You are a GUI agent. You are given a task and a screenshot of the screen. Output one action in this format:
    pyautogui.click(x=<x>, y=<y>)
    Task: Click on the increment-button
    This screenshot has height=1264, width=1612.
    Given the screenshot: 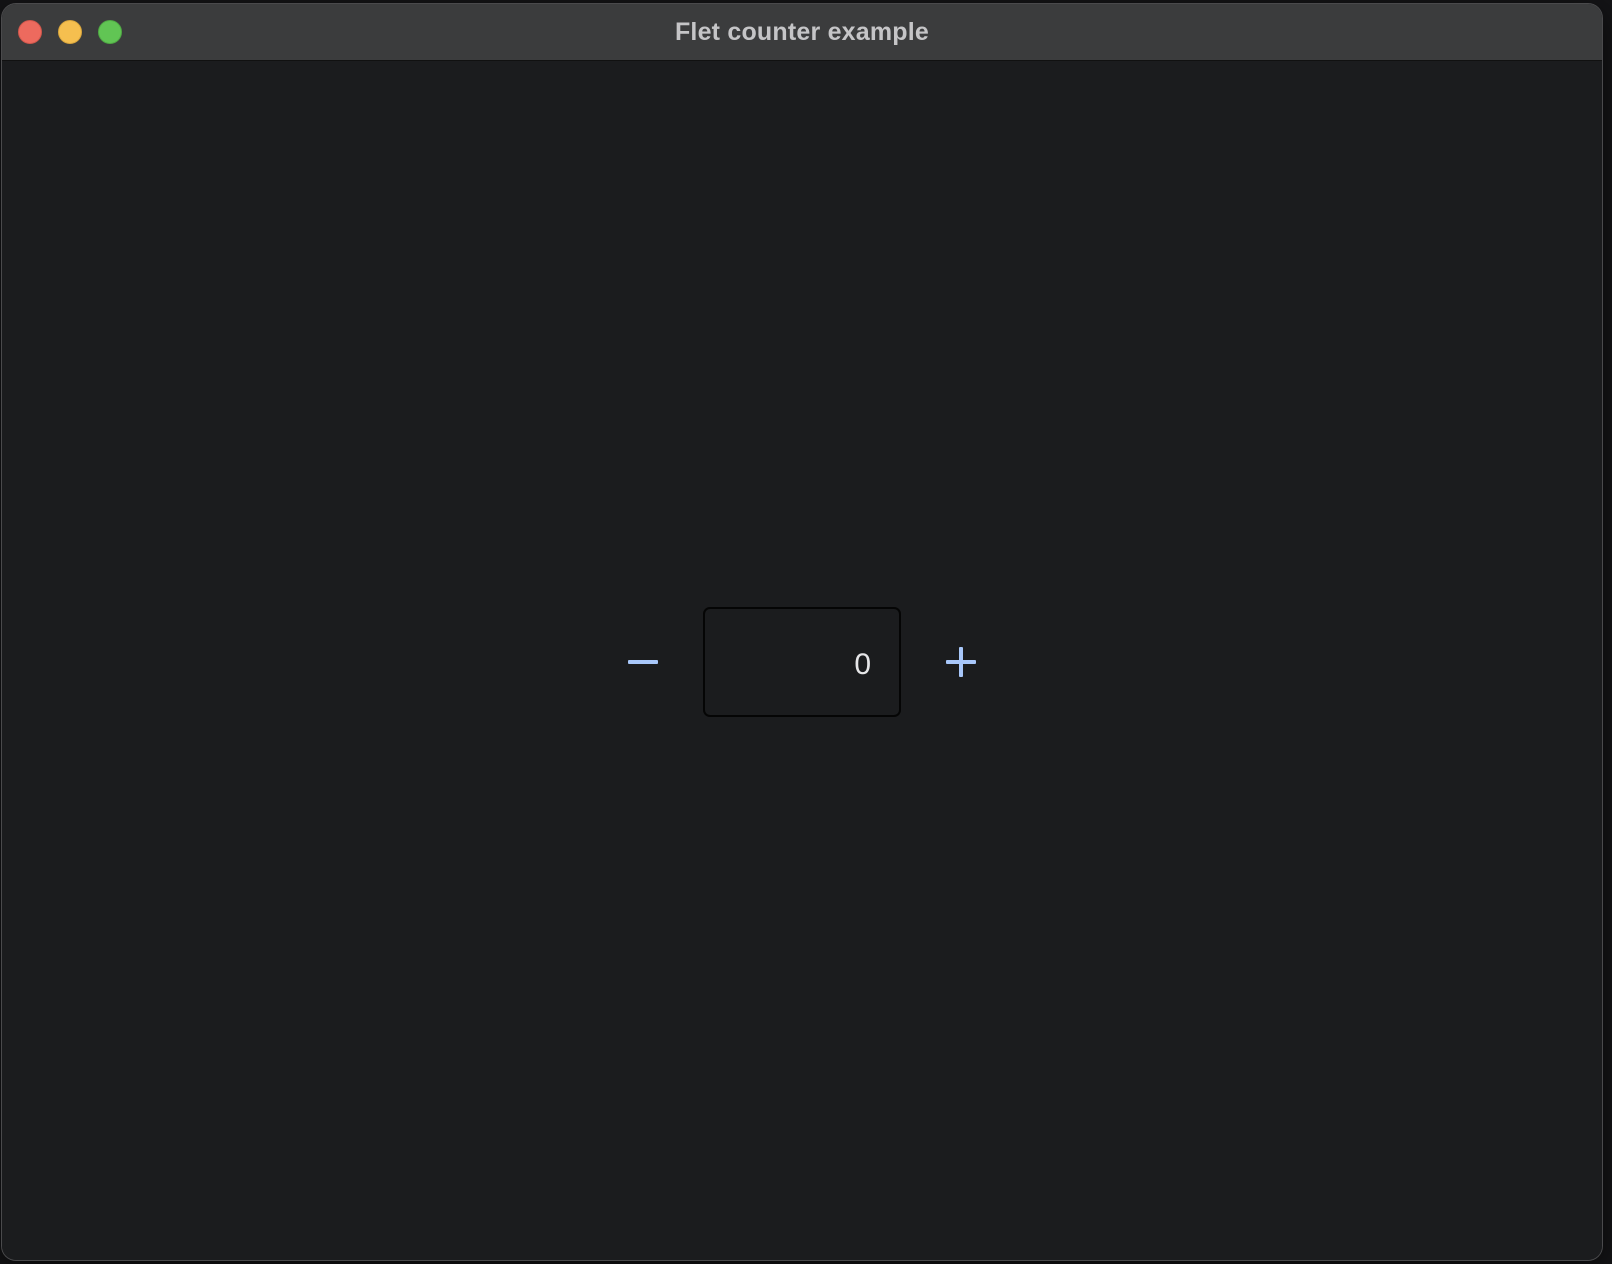 What is the action you would take?
    pyautogui.click(x=961, y=662)
    